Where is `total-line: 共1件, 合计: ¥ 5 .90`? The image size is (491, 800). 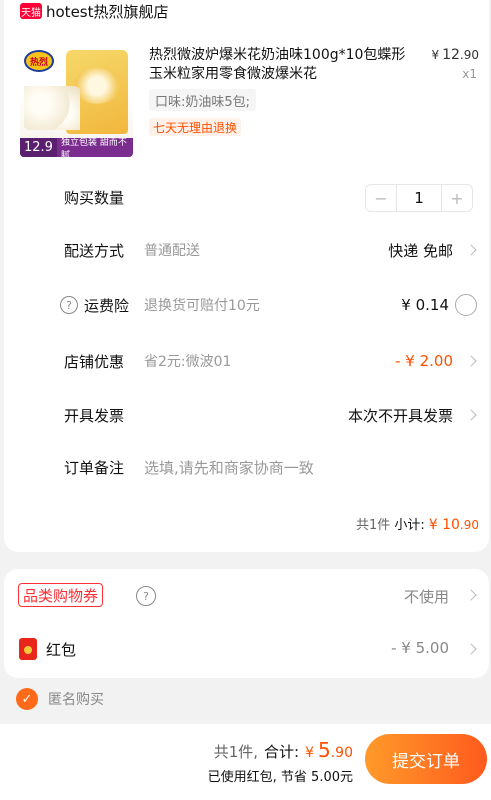 total-line: 共1件, 合计: ¥ 5 .90 is located at coordinates (283, 750).